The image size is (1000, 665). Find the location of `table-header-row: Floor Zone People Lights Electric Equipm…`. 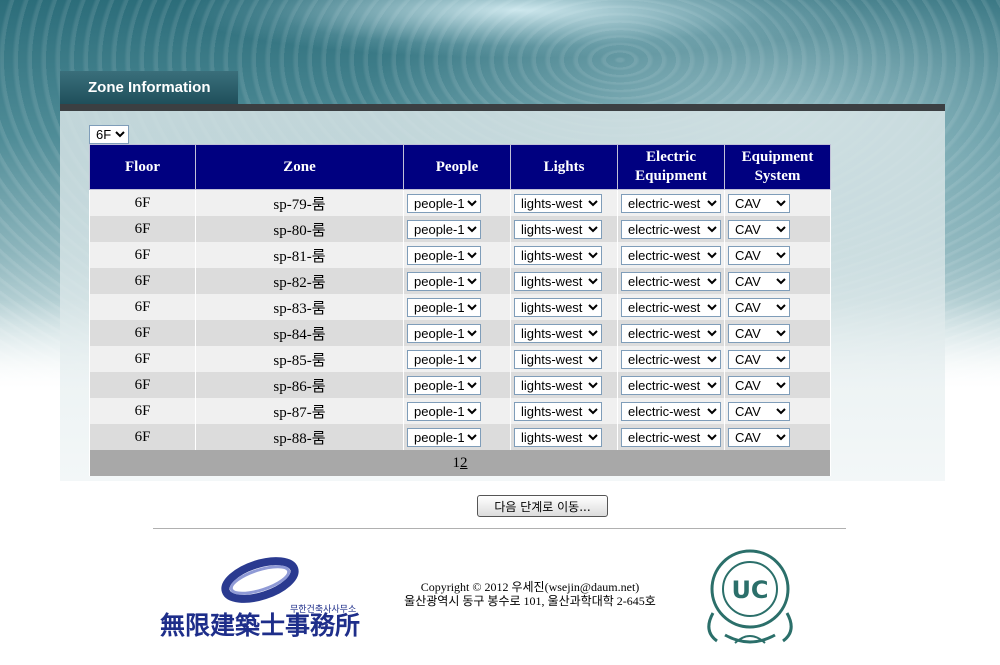

table-header-row: Floor Zone People Lights Electric Equipm… is located at coordinates (460, 167).